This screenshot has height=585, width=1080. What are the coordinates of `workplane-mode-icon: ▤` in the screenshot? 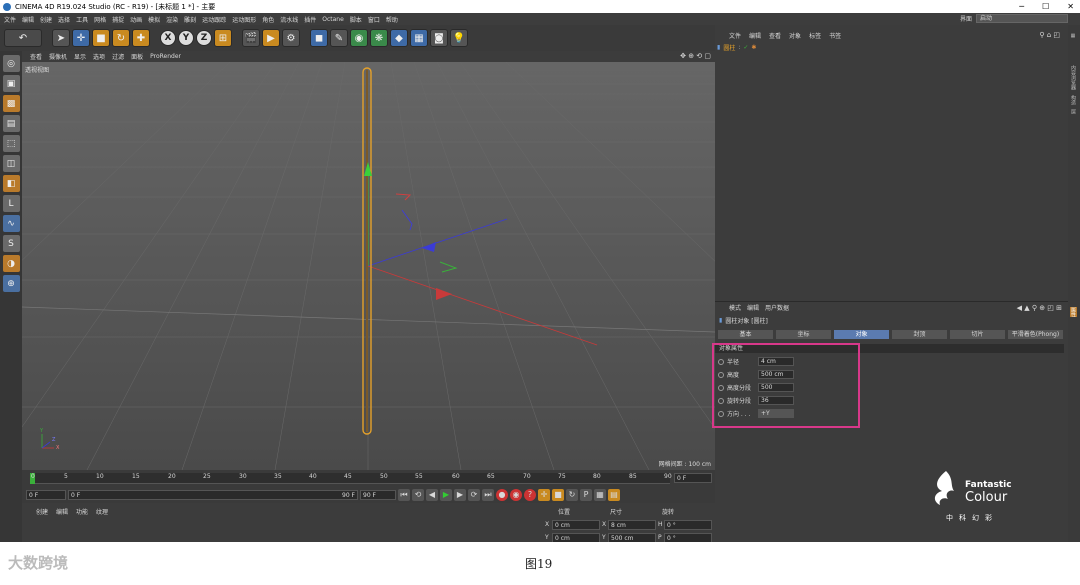 It's located at (11, 123).